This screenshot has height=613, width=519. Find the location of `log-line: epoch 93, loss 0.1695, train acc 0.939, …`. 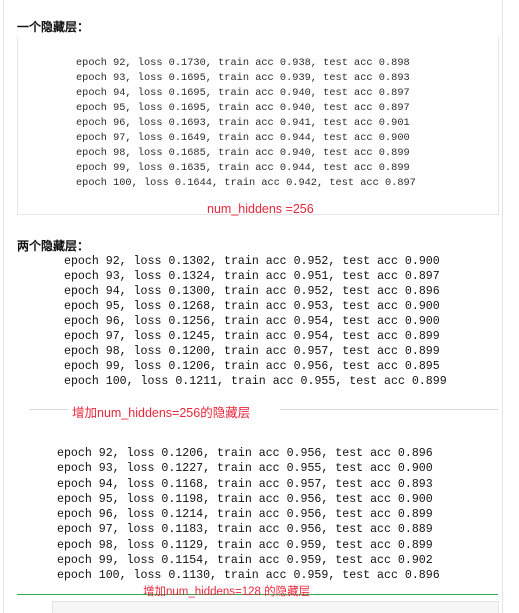

log-line: epoch 93, loss 0.1695, train acc 0.939, … is located at coordinates (243, 78).